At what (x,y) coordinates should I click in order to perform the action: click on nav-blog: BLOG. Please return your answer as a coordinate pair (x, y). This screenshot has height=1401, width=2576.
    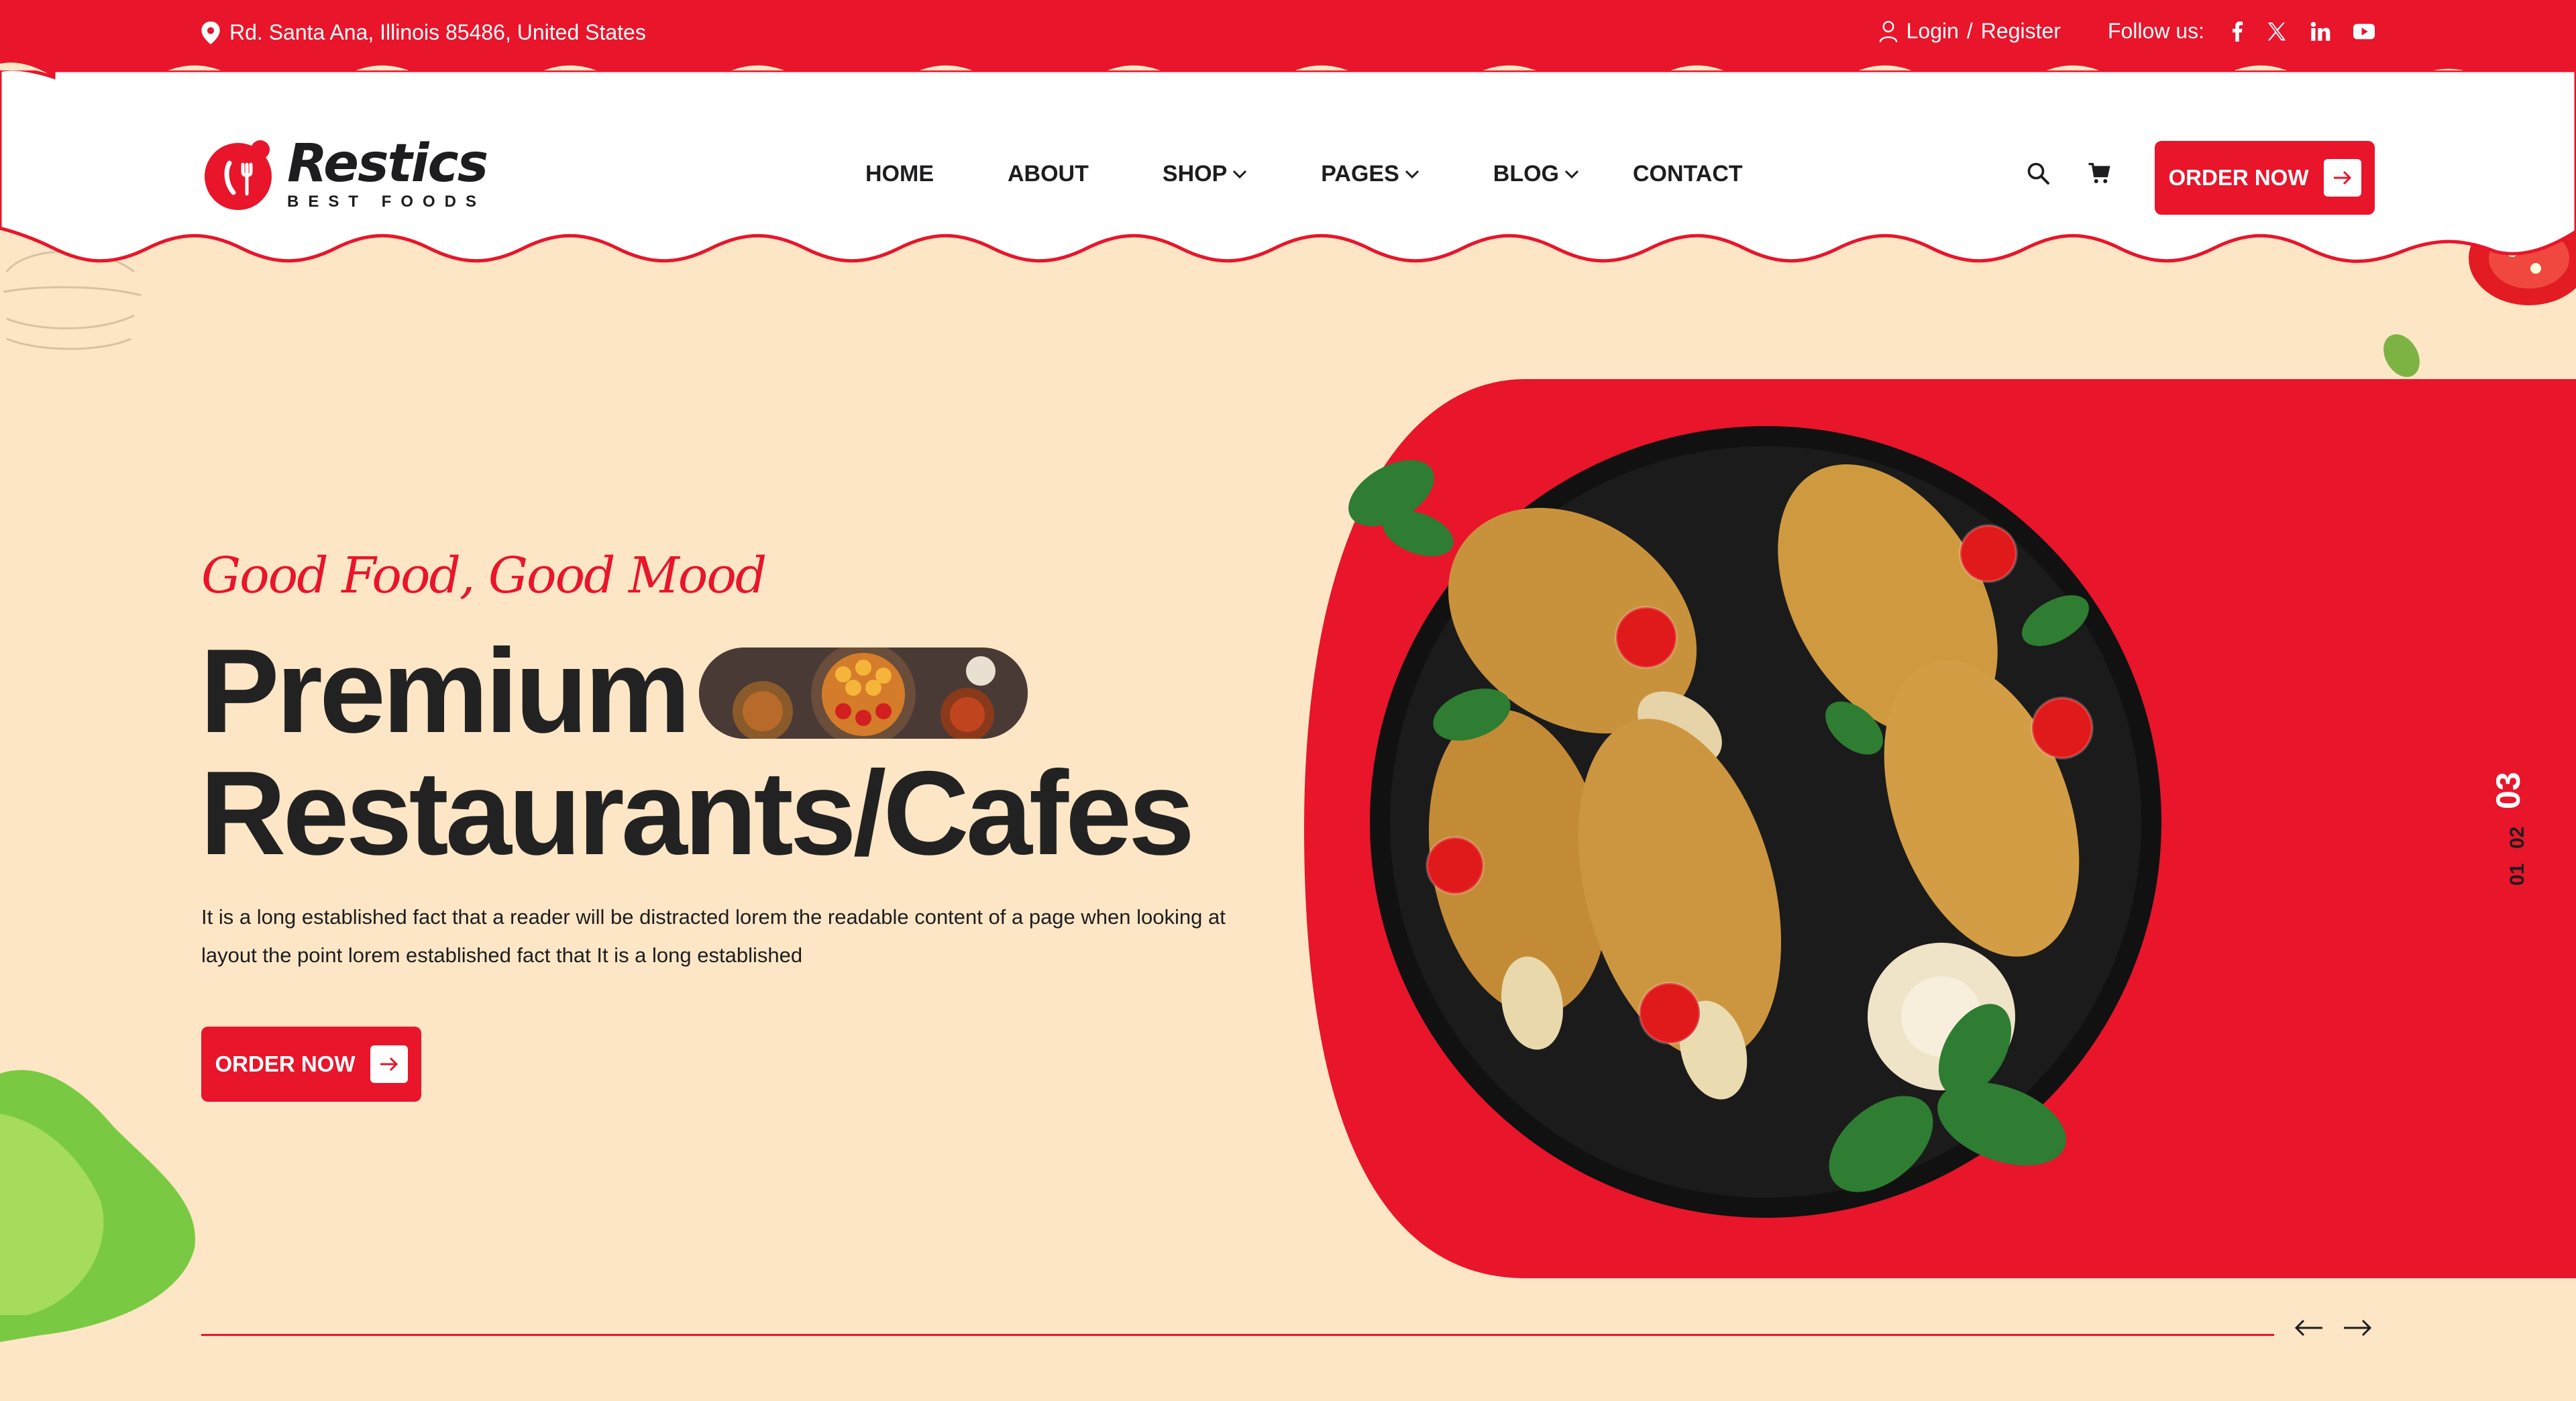
    Looking at the image, I should click on (1536, 174).